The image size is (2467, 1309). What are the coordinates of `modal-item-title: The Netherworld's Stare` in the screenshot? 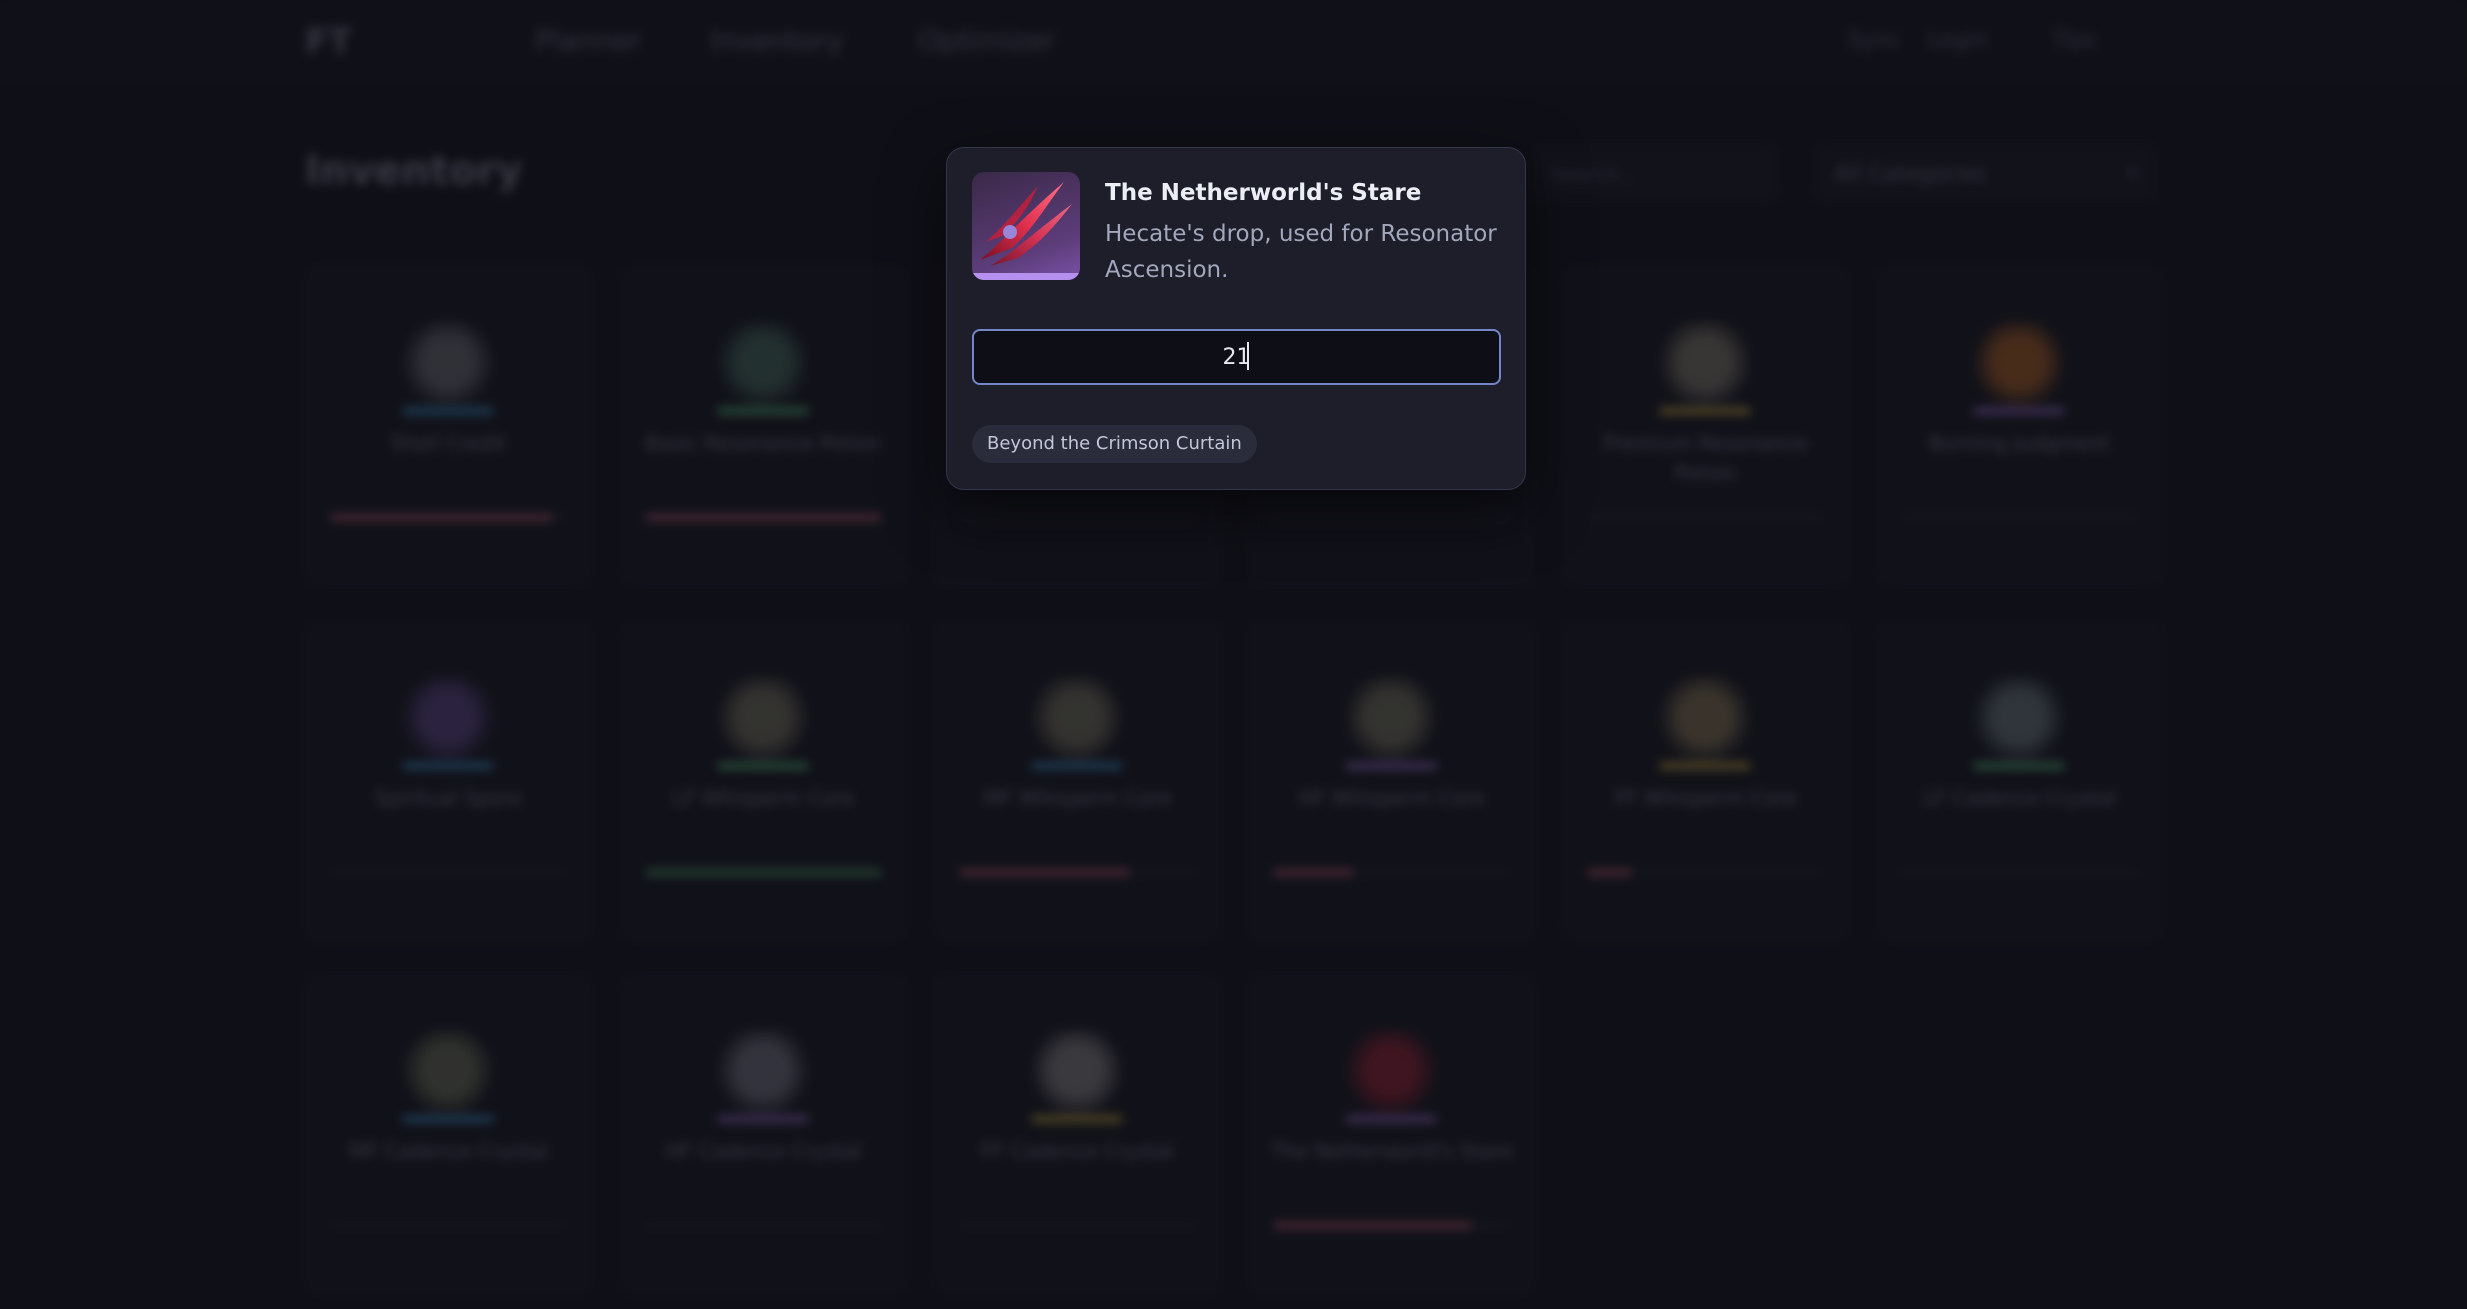 It's located at (1263, 193).